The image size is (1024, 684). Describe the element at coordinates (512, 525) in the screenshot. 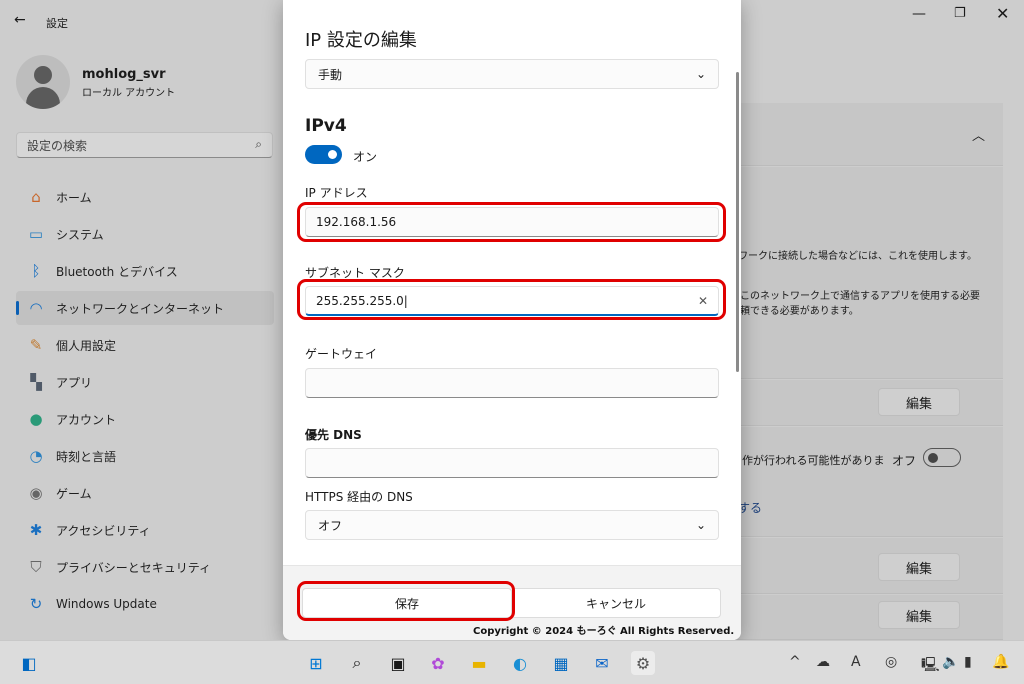

I see `https-dns-dropdown: オフ ⌄` at that location.